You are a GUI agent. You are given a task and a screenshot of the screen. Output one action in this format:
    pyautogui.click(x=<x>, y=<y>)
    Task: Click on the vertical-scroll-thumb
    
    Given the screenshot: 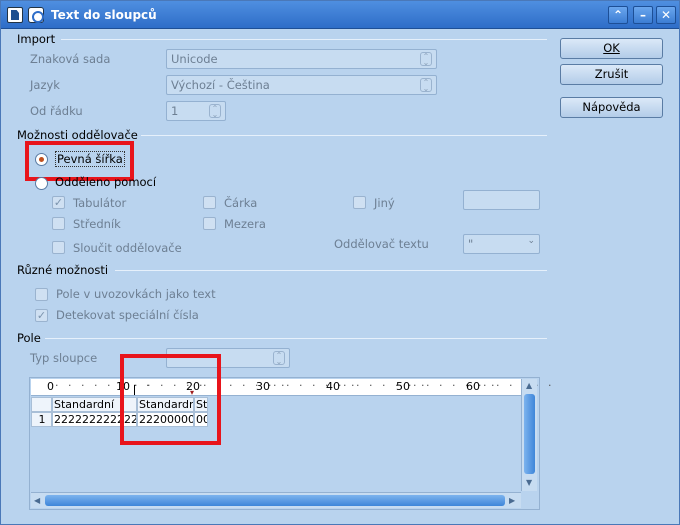 What is the action you would take?
    pyautogui.click(x=529, y=434)
    